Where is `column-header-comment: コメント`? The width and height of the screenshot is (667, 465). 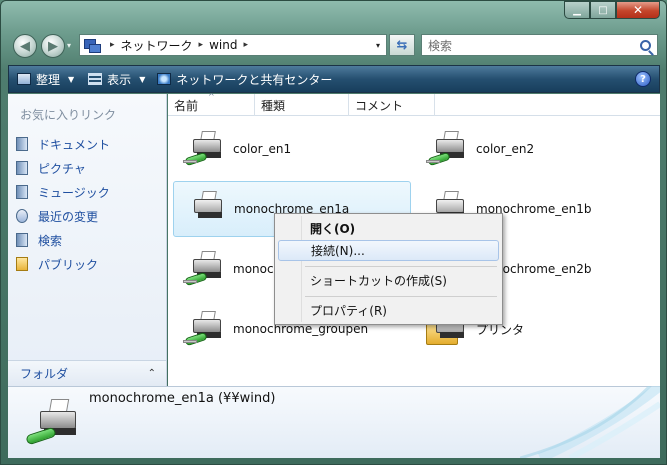 column-header-comment: コメント is located at coordinates (392, 105).